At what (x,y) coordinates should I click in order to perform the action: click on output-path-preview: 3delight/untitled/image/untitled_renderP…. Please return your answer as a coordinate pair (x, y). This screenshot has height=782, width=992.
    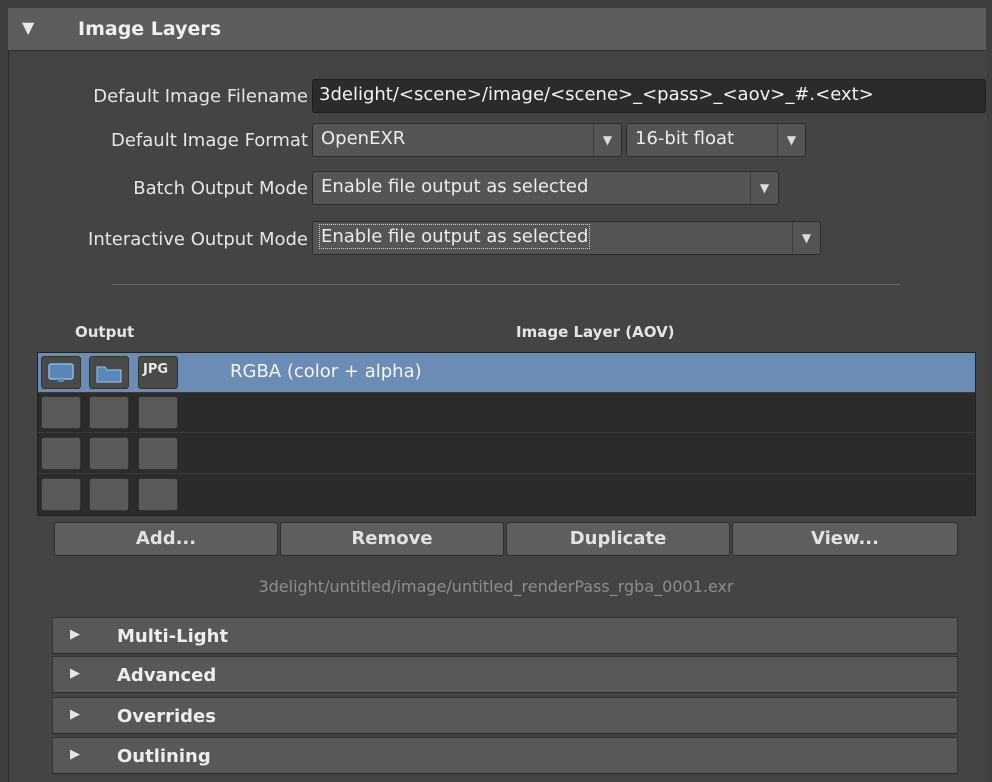
    Looking at the image, I should click on (496, 586).